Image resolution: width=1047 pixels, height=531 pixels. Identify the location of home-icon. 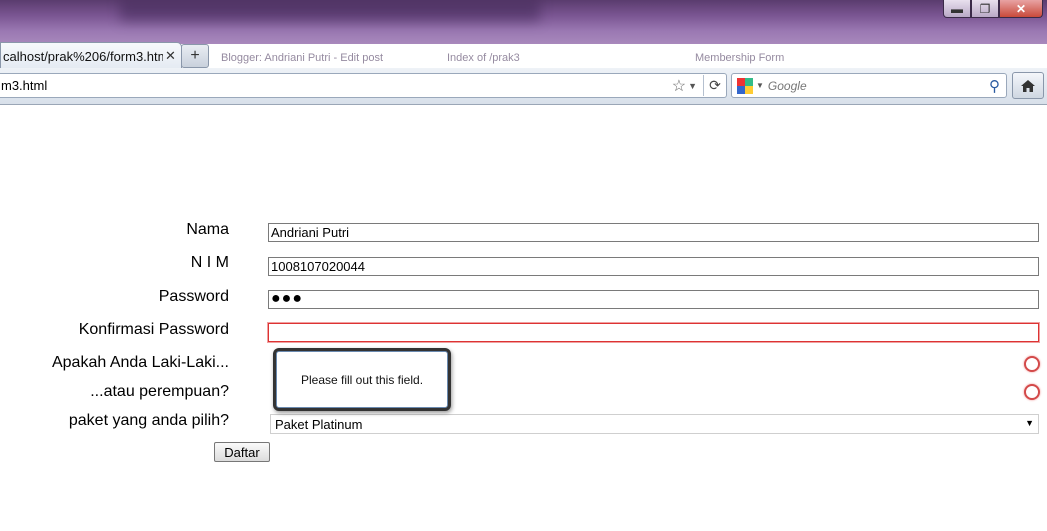
(1028, 85).